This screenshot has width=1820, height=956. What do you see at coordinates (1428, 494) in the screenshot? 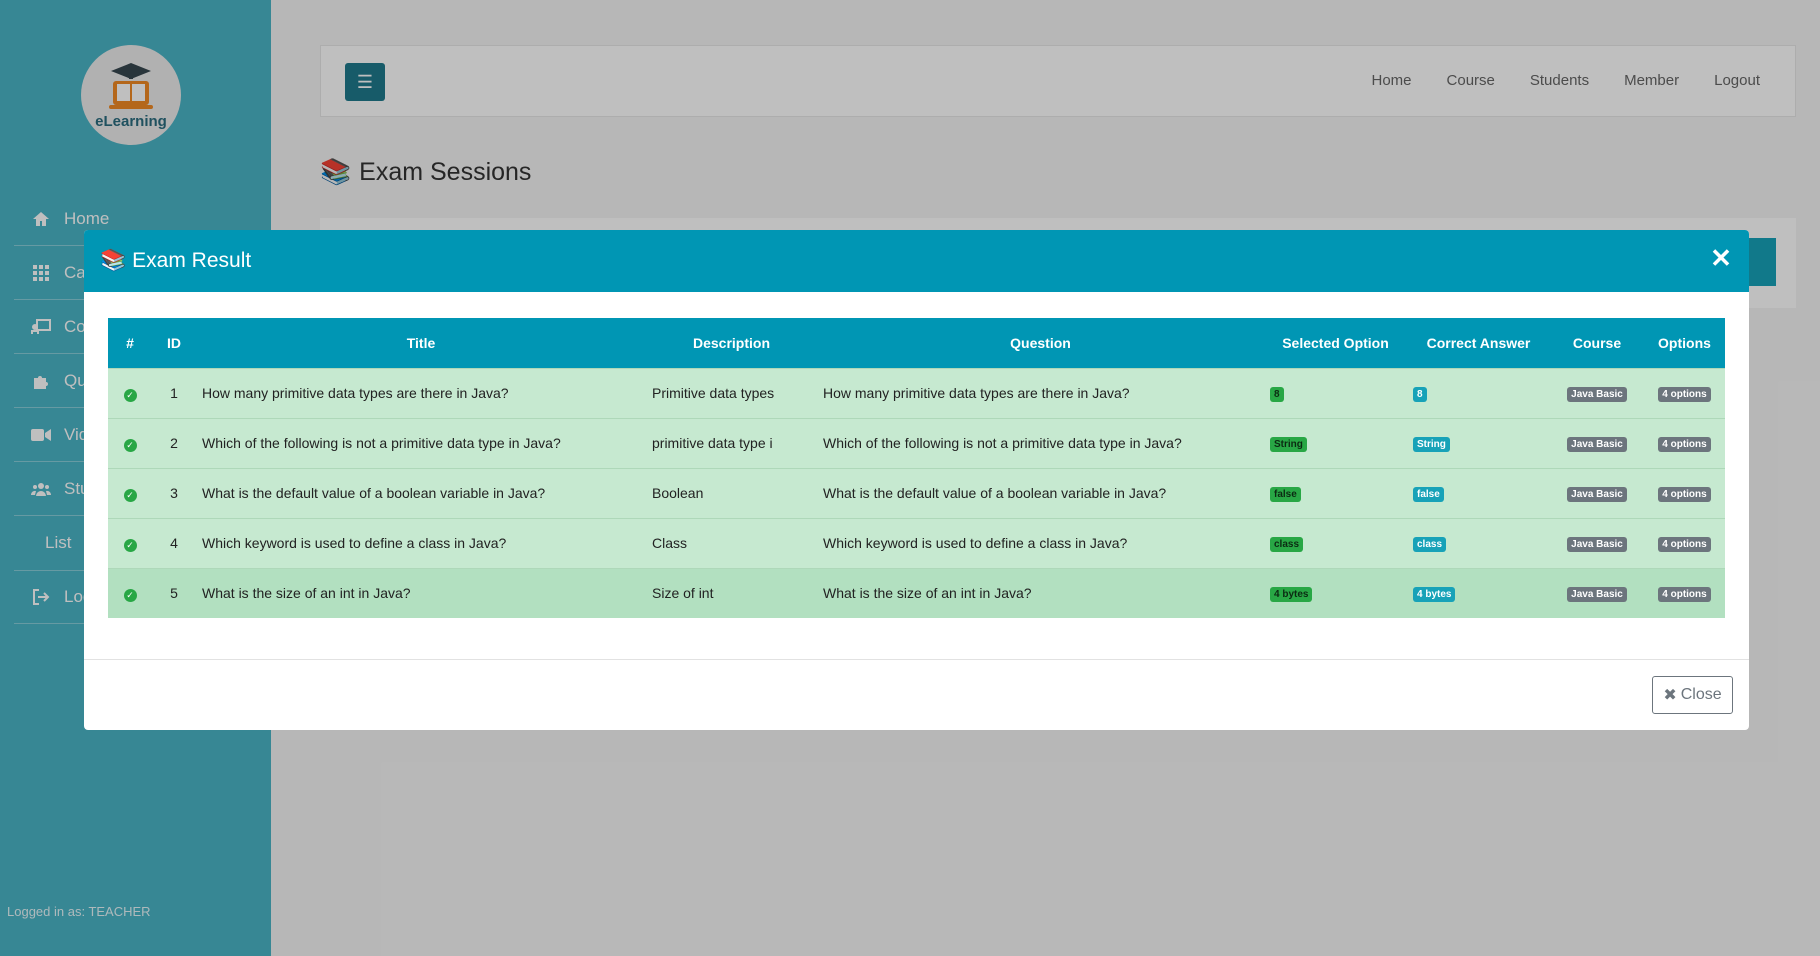
I see `correct-answer-badge: false` at bounding box center [1428, 494].